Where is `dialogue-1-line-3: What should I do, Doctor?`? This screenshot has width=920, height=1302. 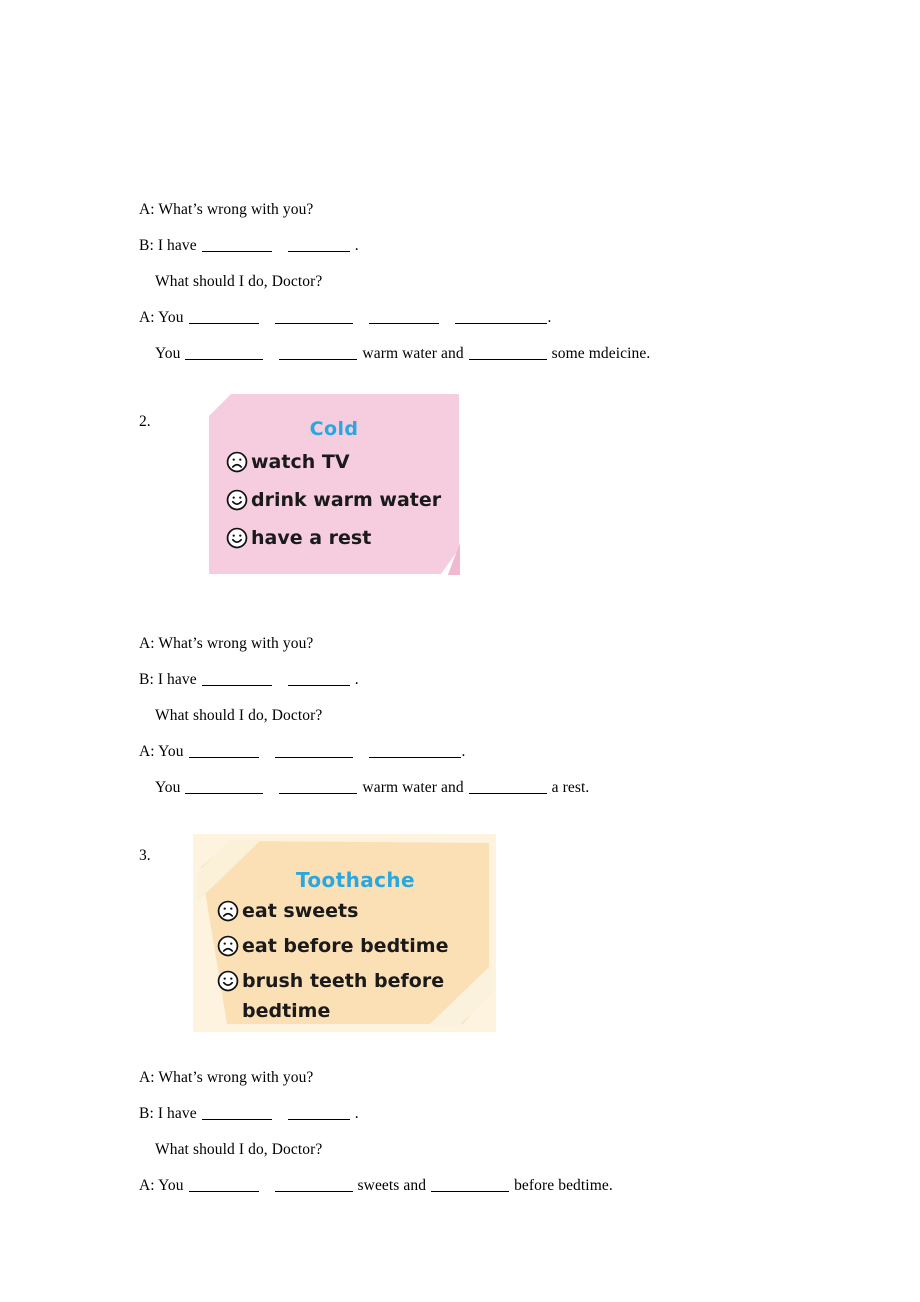
dialogue-1-line-3: What should I do, Doctor? is located at coordinates (239, 281).